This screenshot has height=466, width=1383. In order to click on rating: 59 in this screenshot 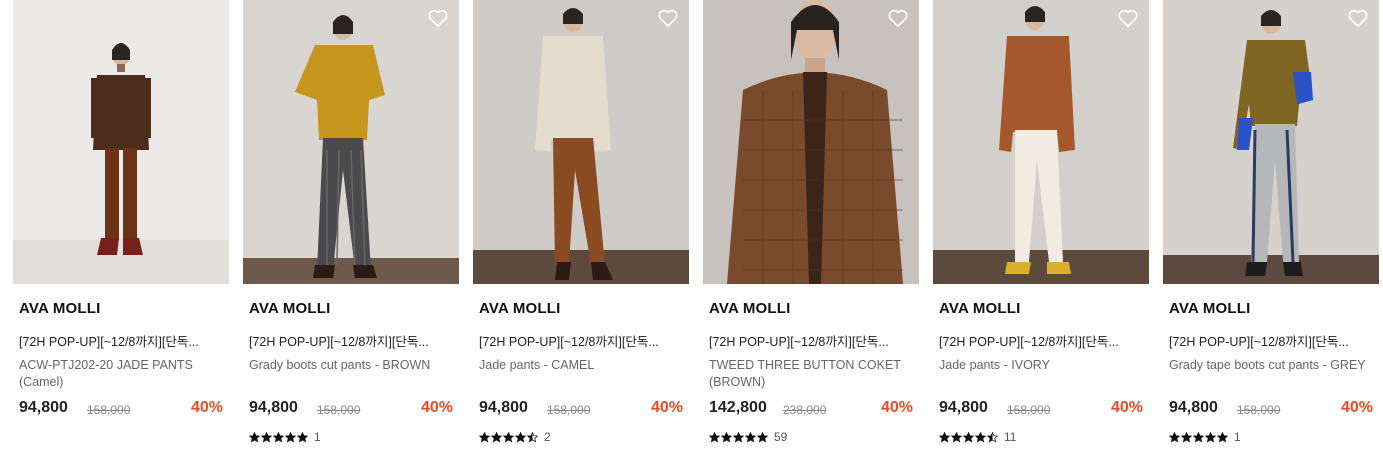, I will do `click(748, 437)`.